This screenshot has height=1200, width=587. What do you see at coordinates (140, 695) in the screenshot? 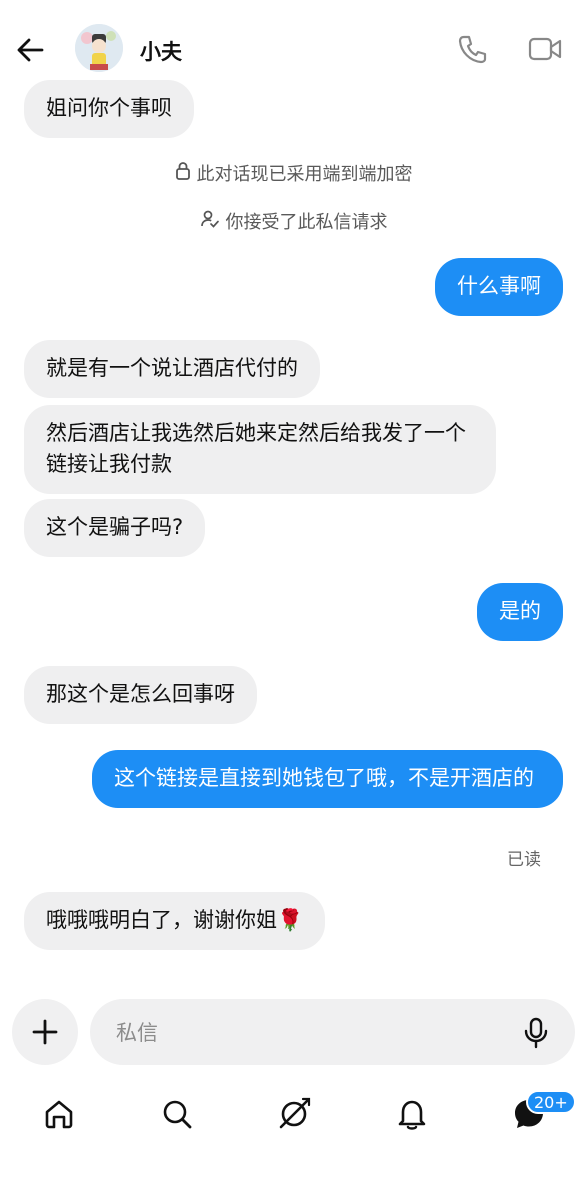
I see `message-incoming: 那这个是怎么回事呀` at bounding box center [140, 695].